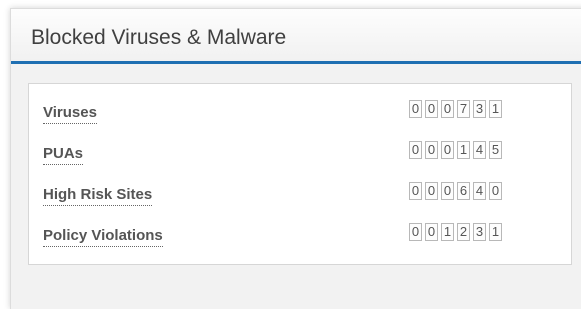 The image size is (581, 309). What do you see at coordinates (455, 109) in the screenshot?
I see `counter-viruses: 0 0 0 7 3 1` at bounding box center [455, 109].